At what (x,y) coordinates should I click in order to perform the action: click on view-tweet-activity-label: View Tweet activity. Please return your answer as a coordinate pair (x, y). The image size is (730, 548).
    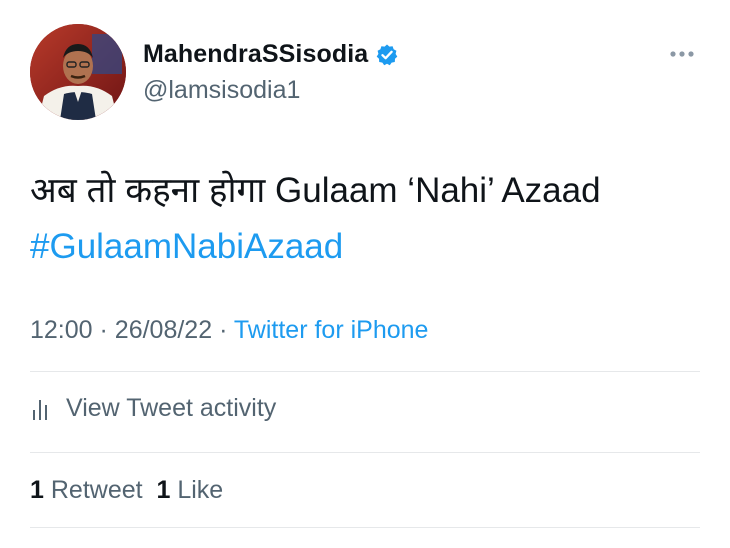
    Looking at the image, I should click on (171, 408).